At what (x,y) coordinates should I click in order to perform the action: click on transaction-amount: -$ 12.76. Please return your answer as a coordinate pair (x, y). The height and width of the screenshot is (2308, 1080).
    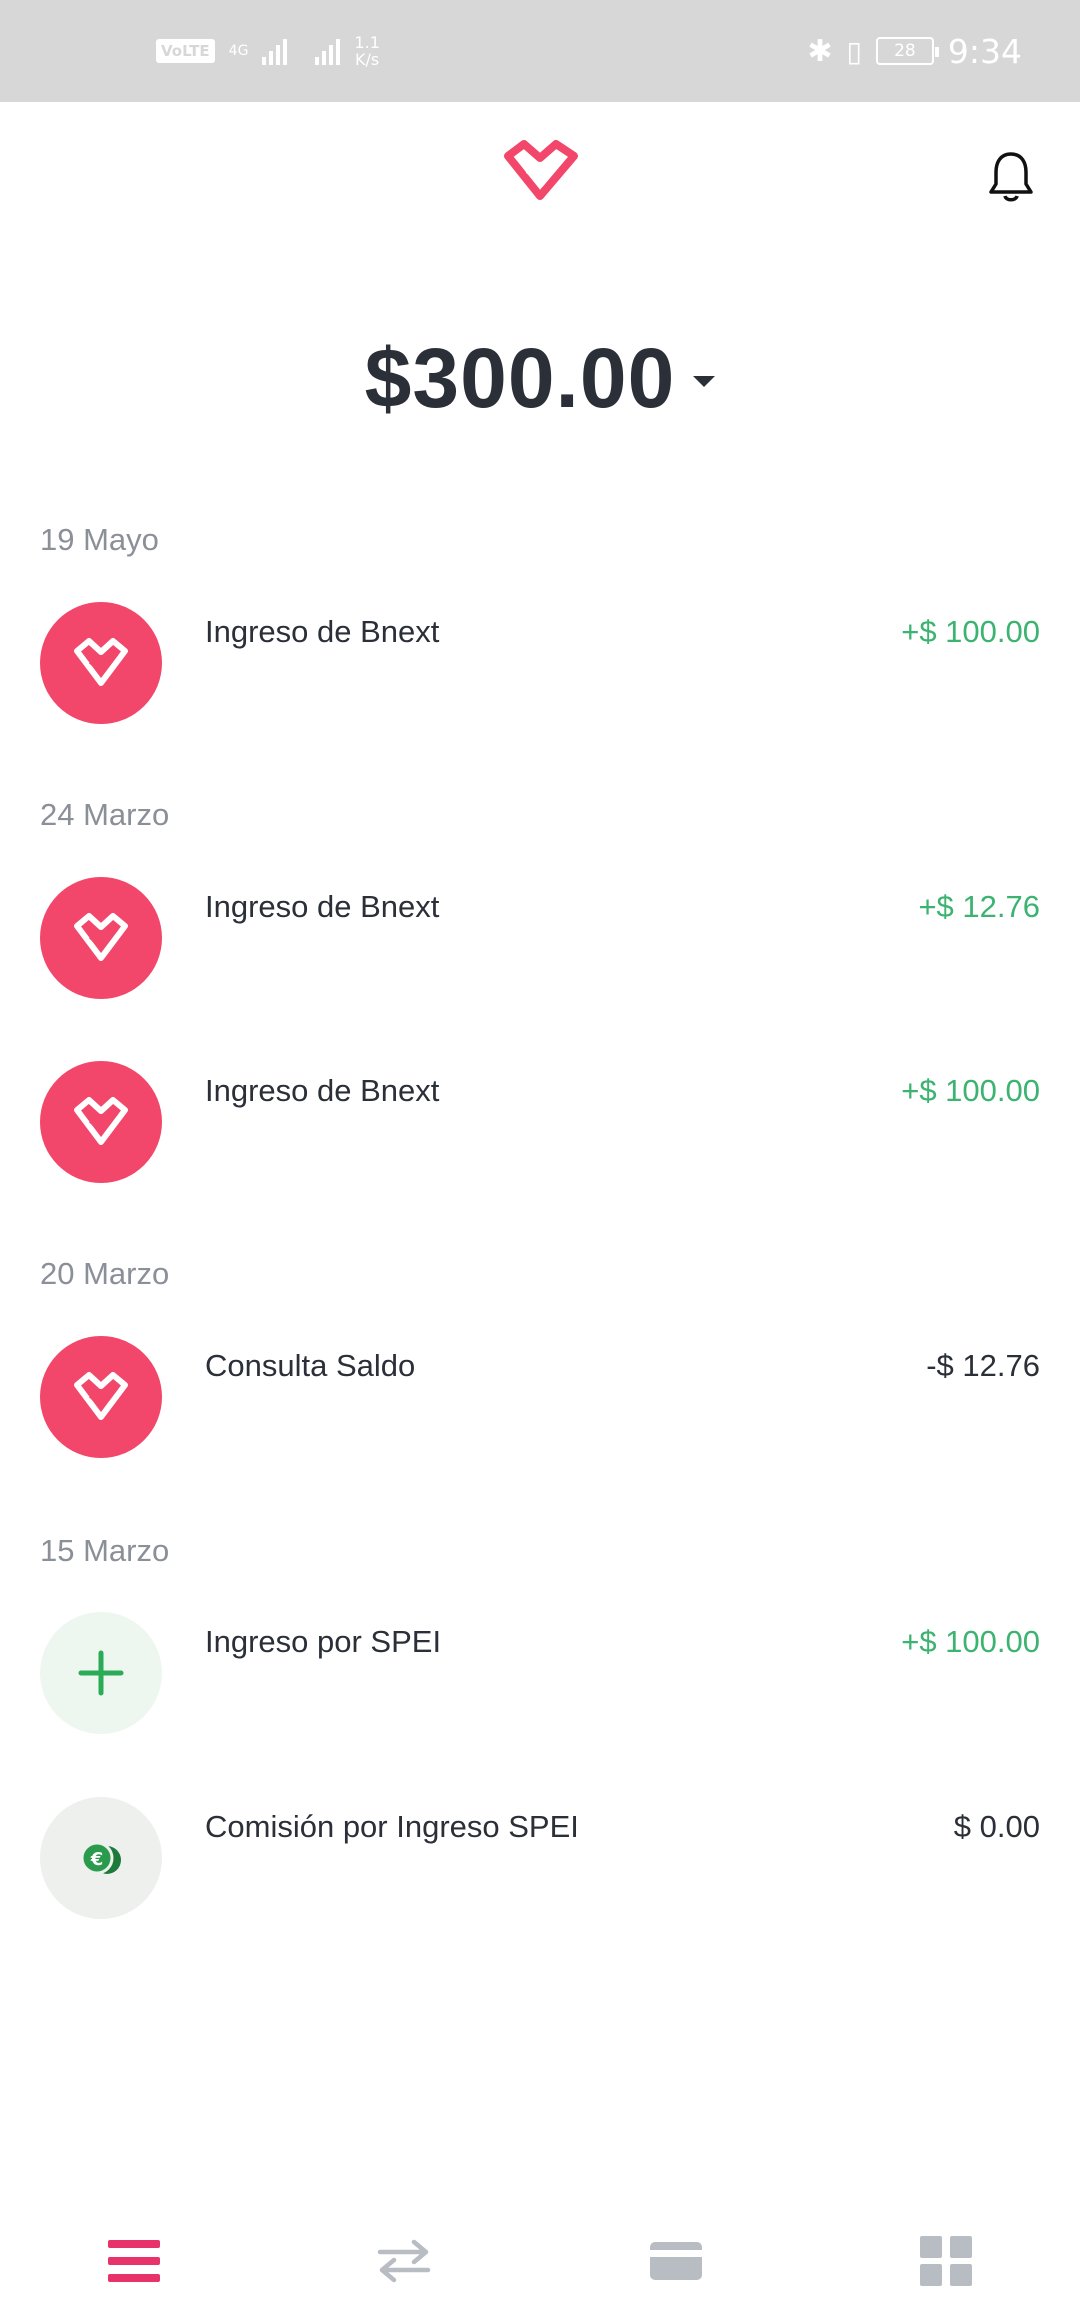
    Looking at the image, I should click on (983, 1365).